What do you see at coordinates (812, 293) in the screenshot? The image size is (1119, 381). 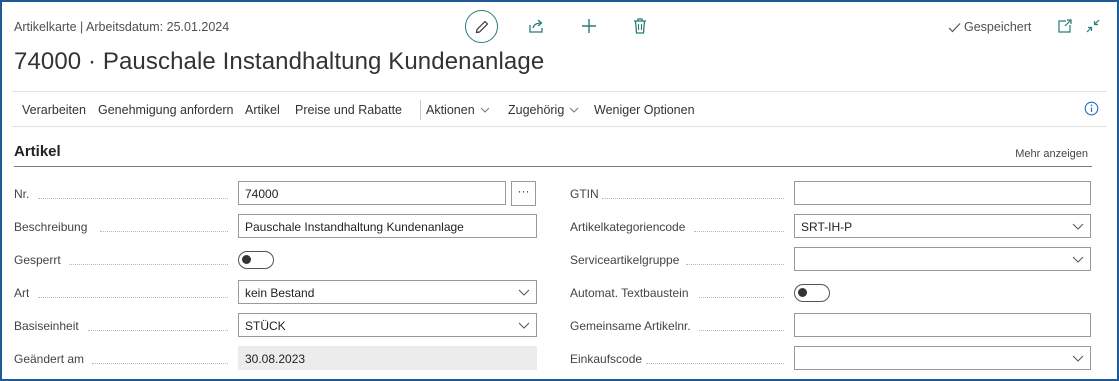 I see `textbaustein-toggle` at bounding box center [812, 293].